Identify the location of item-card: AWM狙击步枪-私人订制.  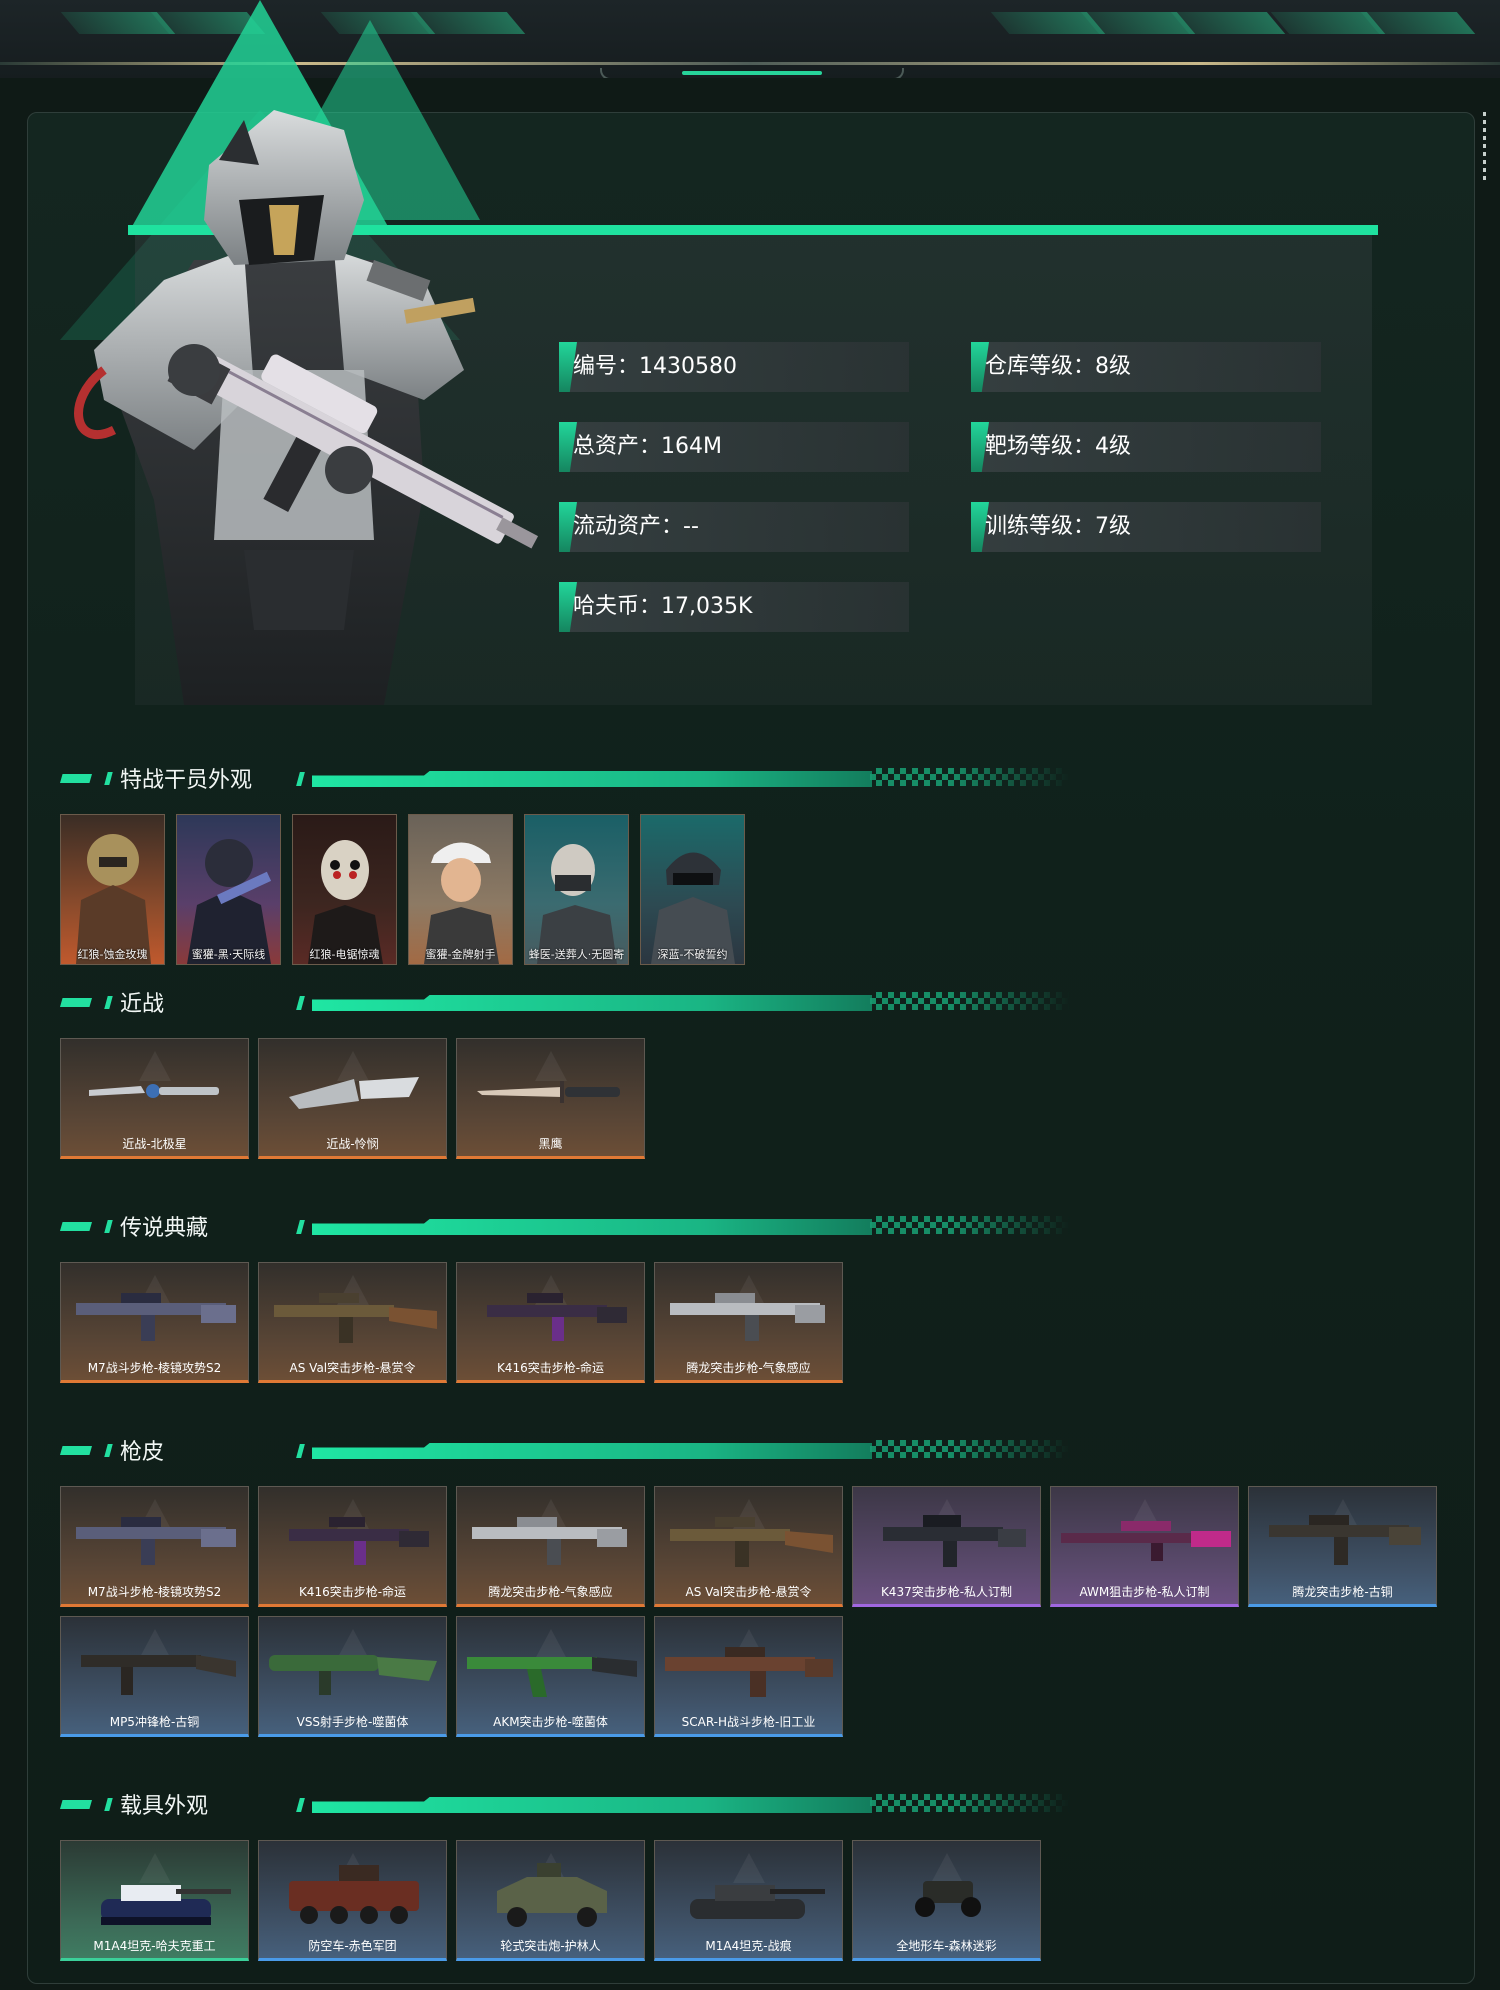
(1144, 1546).